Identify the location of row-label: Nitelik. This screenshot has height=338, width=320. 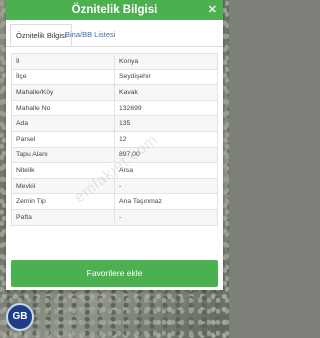
(63, 170).